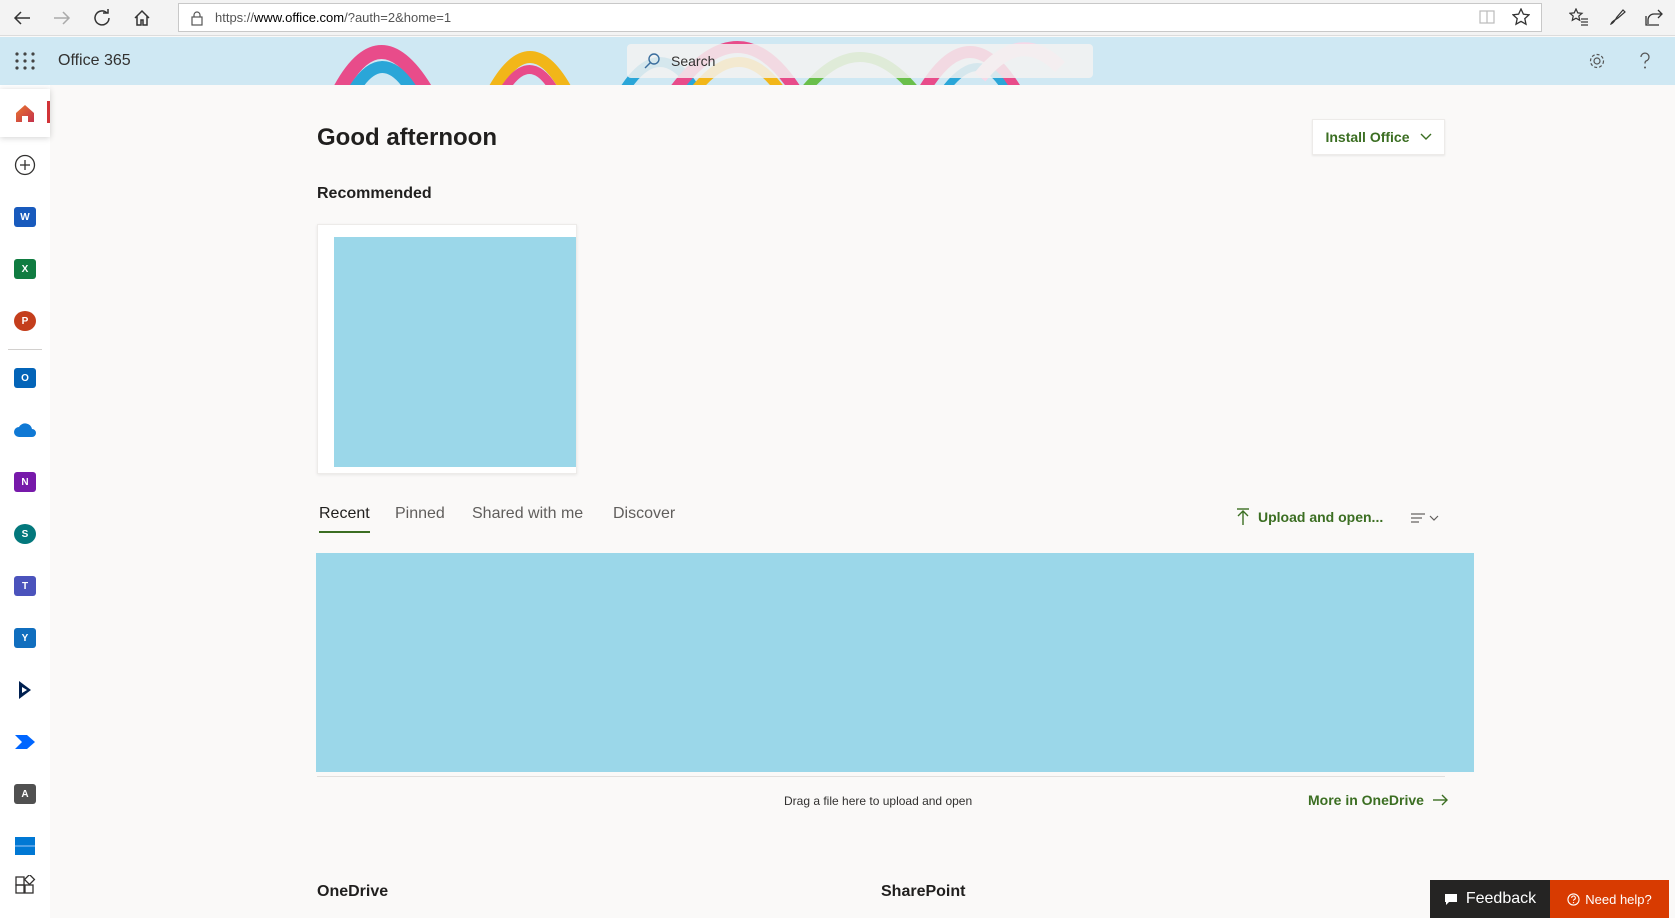 The image size is (1675, 918). I want to click on rail-item-onenote: N, so click(25, 482).